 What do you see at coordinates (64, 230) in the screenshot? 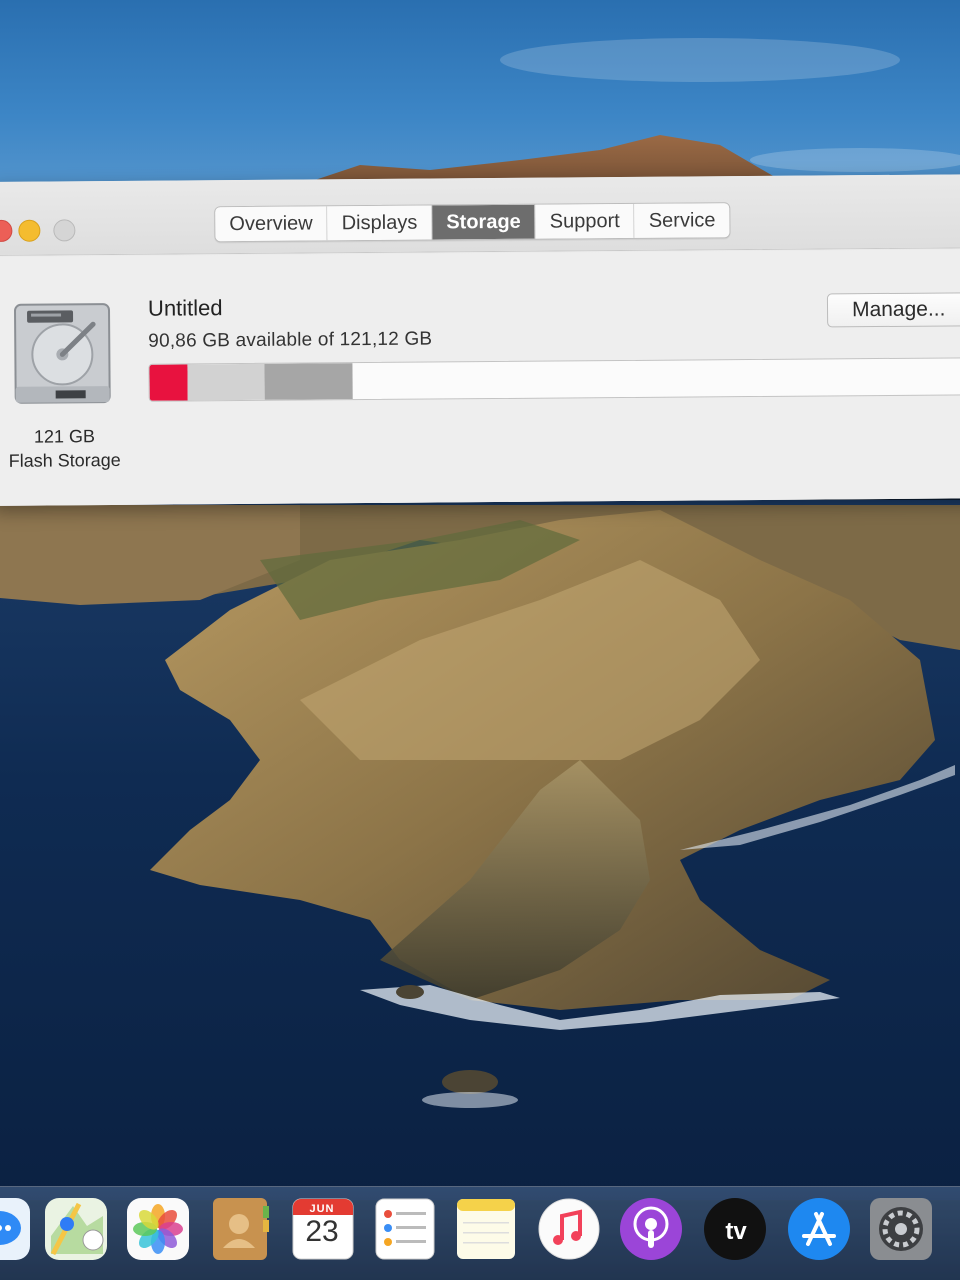
I see `zoom-button` at bounding box center [64, 230].